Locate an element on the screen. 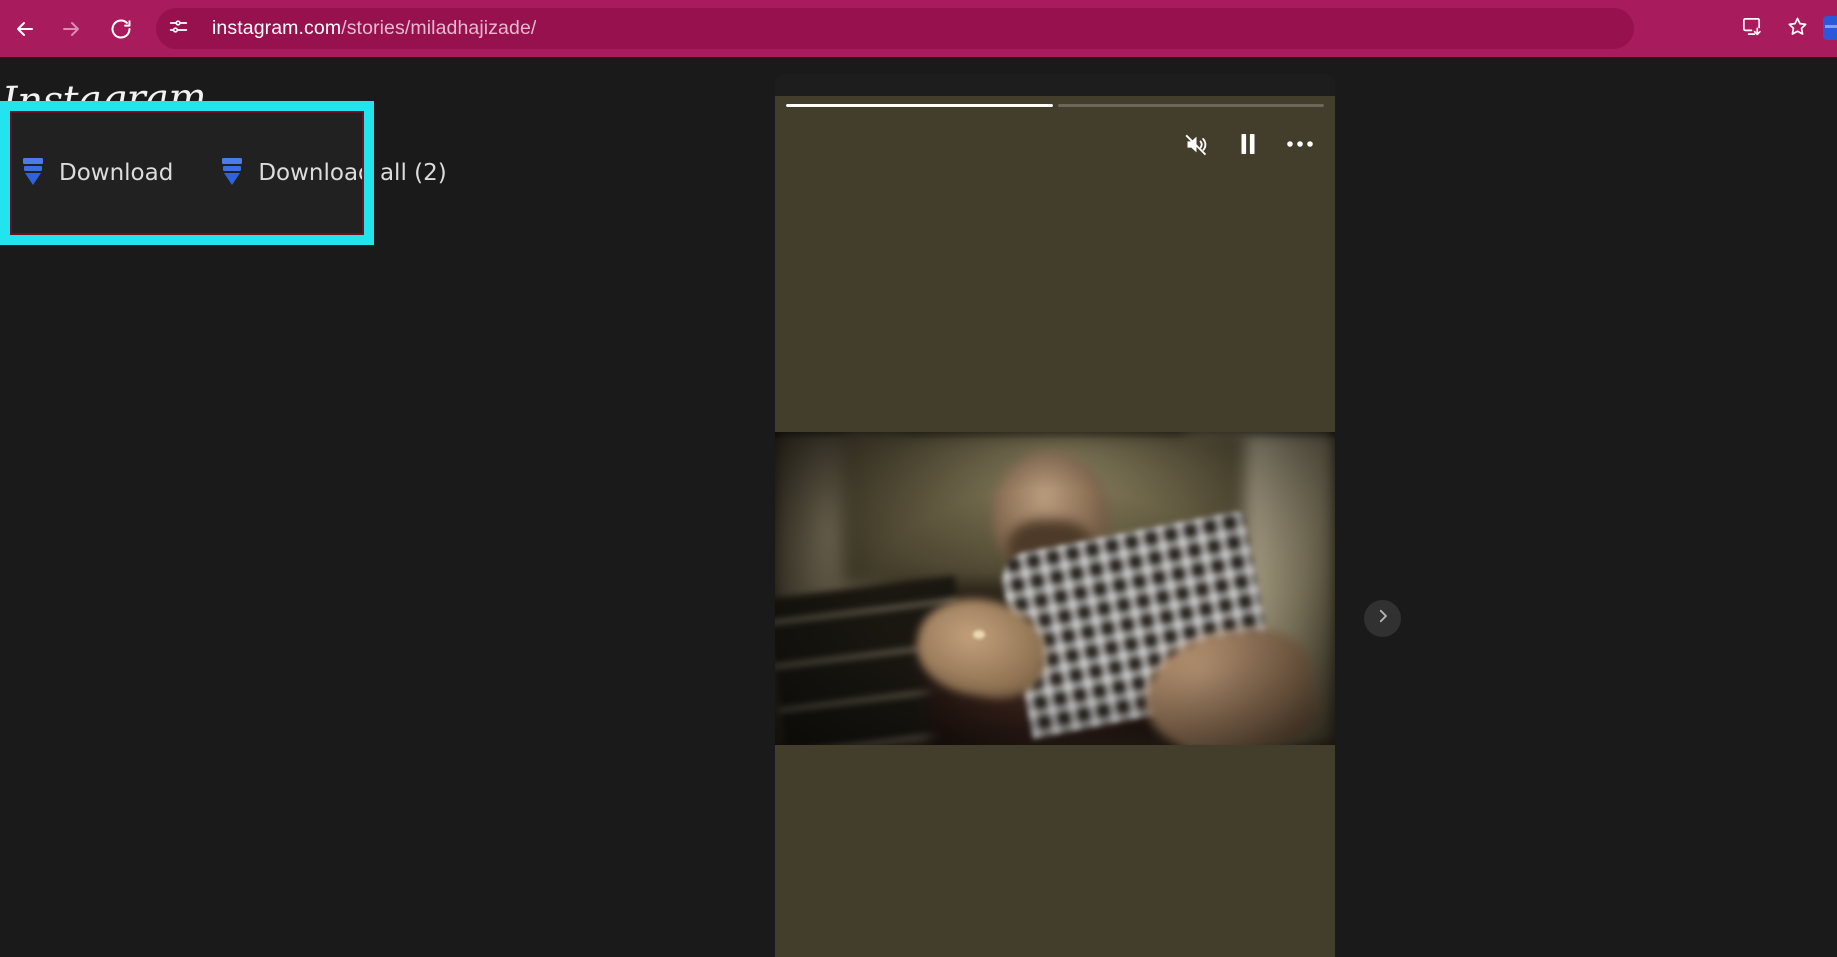  tune-sliders-icon is located at coordinates (178, 29).